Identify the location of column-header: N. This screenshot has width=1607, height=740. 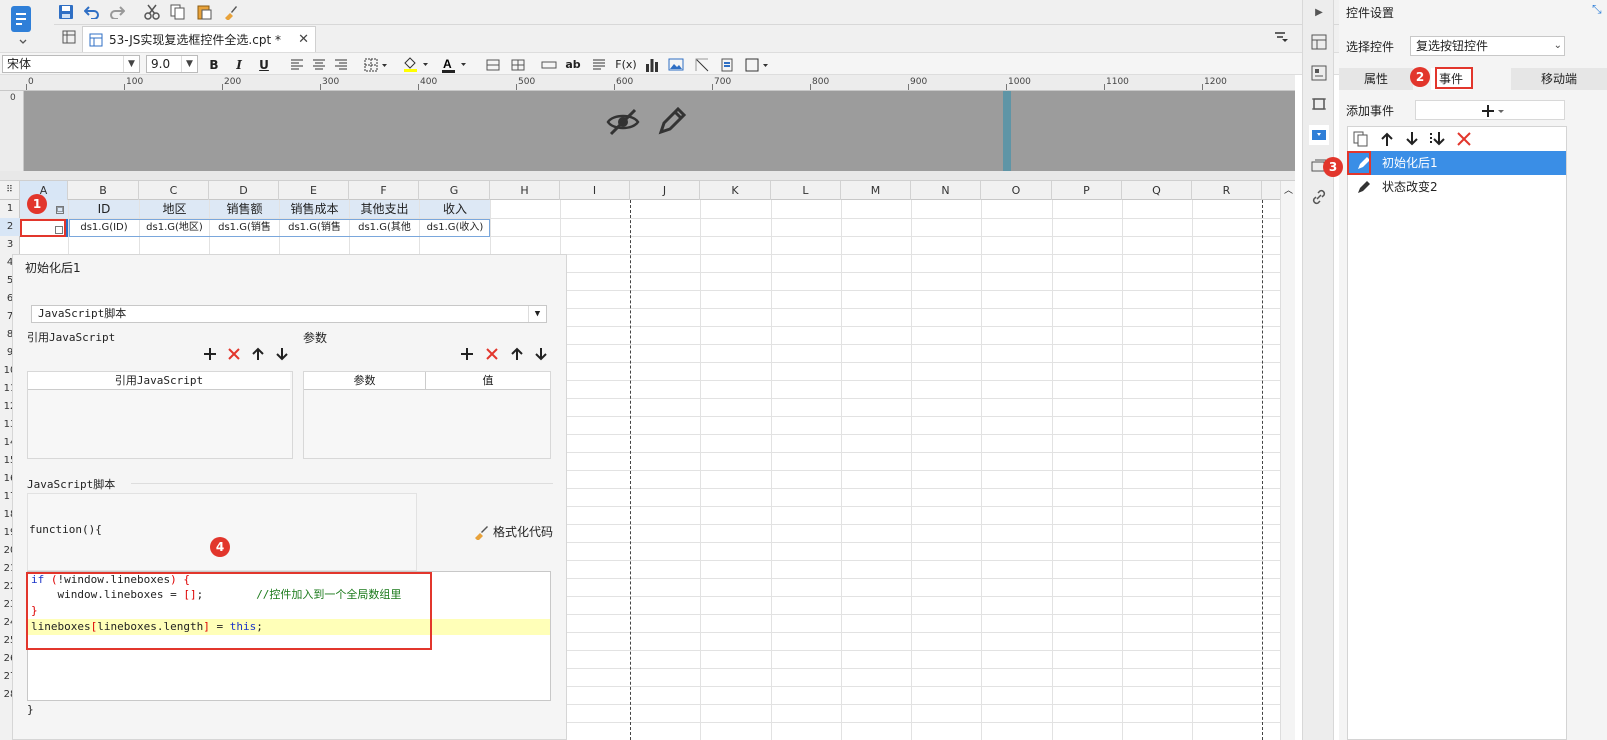
(946, 190).